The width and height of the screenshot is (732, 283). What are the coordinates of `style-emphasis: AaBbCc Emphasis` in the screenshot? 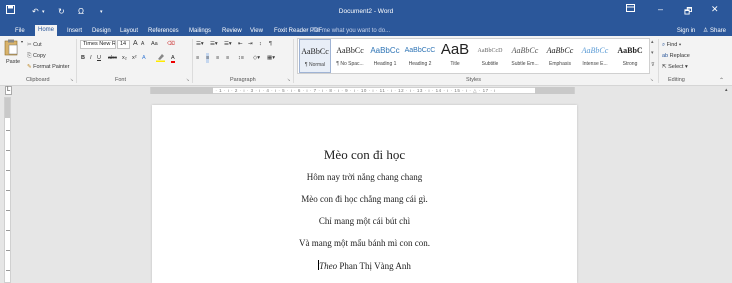 It's located at (560, 56).